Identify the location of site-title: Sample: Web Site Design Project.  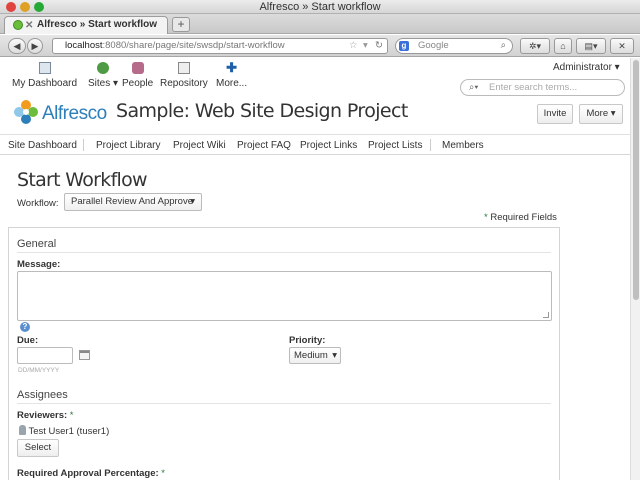
(262, 111).